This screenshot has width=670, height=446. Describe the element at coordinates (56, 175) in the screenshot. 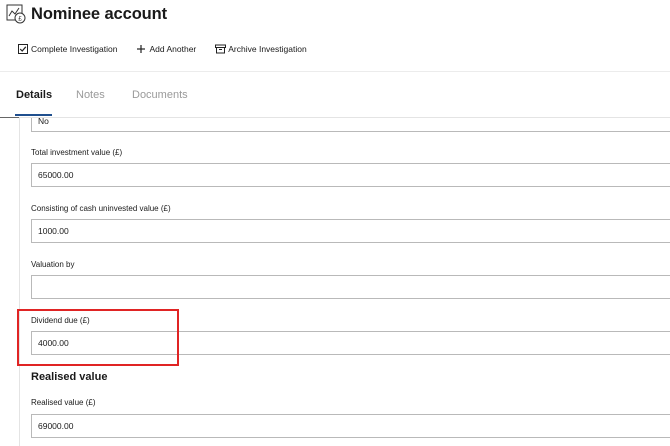

I see `total-investment-value: 65000.00` at that location.